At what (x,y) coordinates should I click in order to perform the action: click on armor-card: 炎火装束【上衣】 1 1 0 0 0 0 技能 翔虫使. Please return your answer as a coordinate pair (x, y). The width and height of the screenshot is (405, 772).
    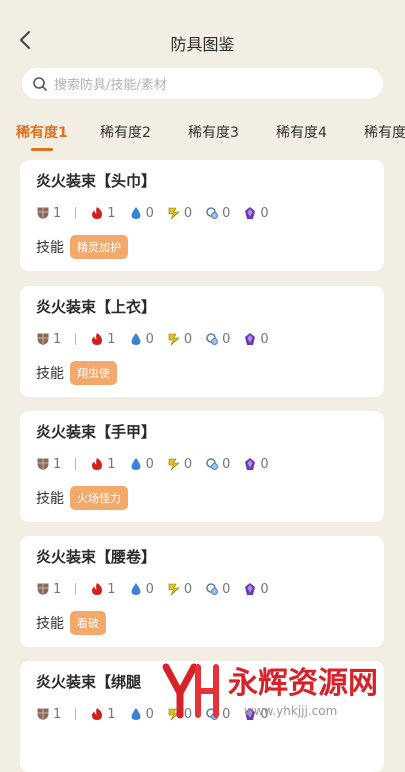
    Looking at the image, I should click on (202, 341).